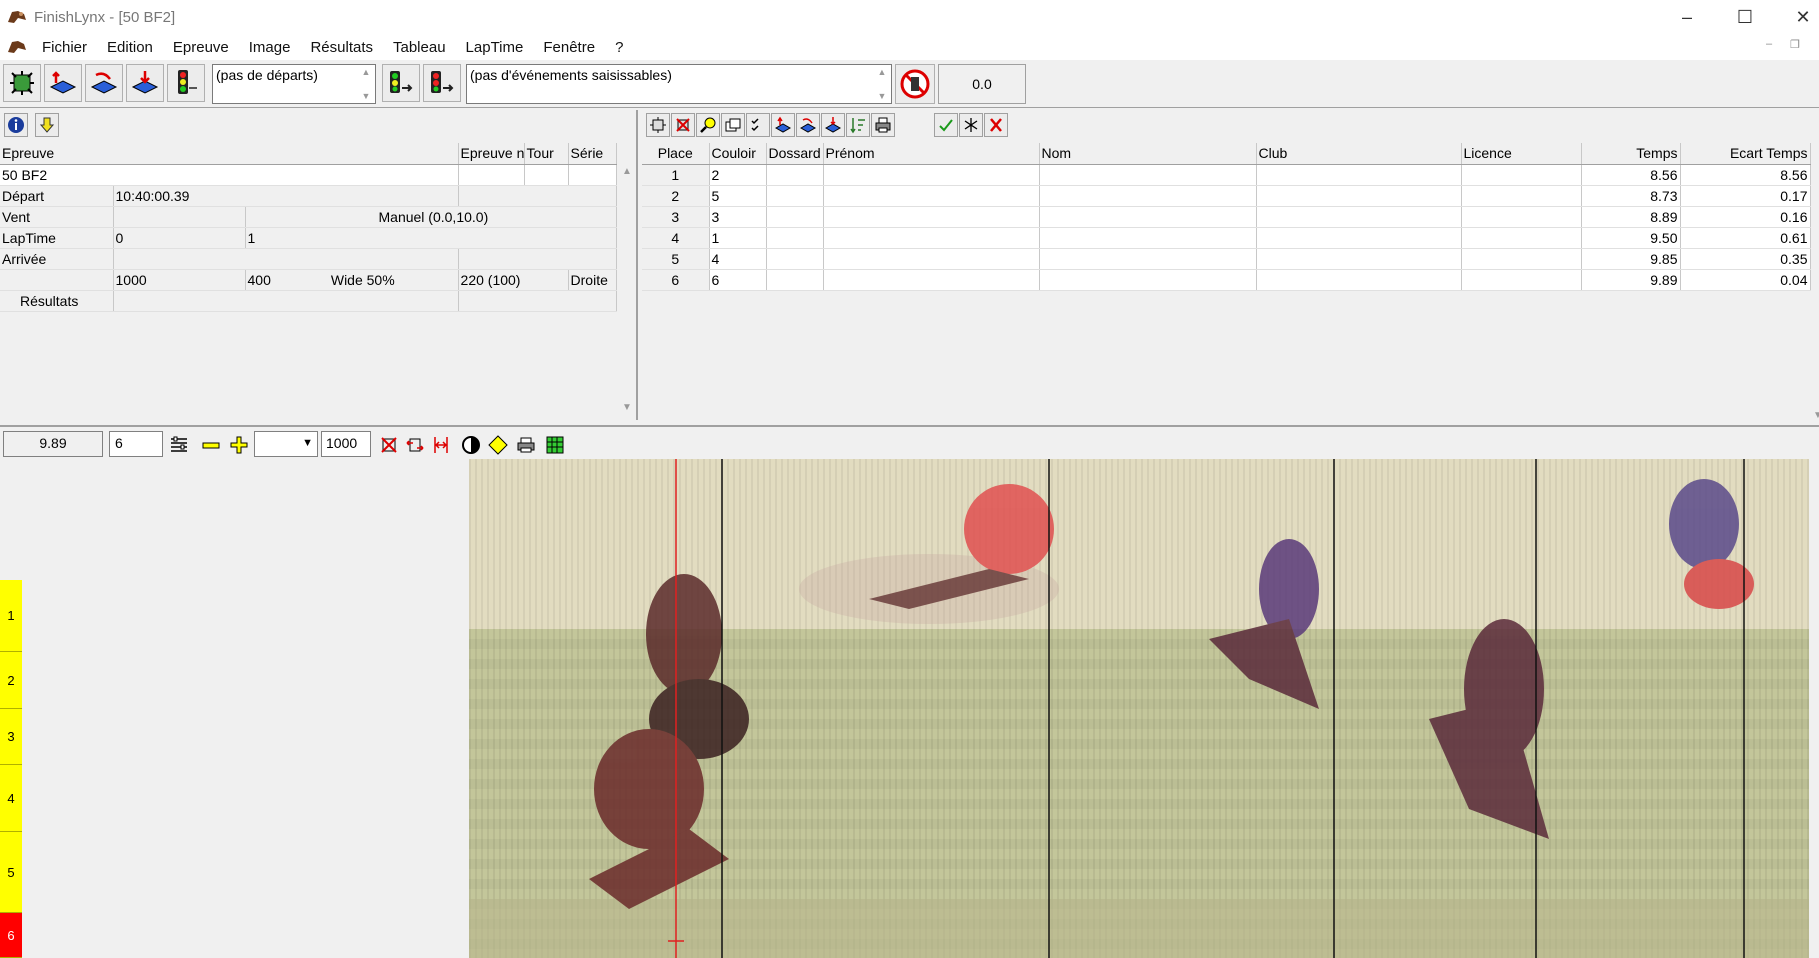 Image resolution: width=1819 pixels, height=958 pixels. Describe the element at coordinates (22, 83) in the screenshot. I see `capture-icon` at that location.